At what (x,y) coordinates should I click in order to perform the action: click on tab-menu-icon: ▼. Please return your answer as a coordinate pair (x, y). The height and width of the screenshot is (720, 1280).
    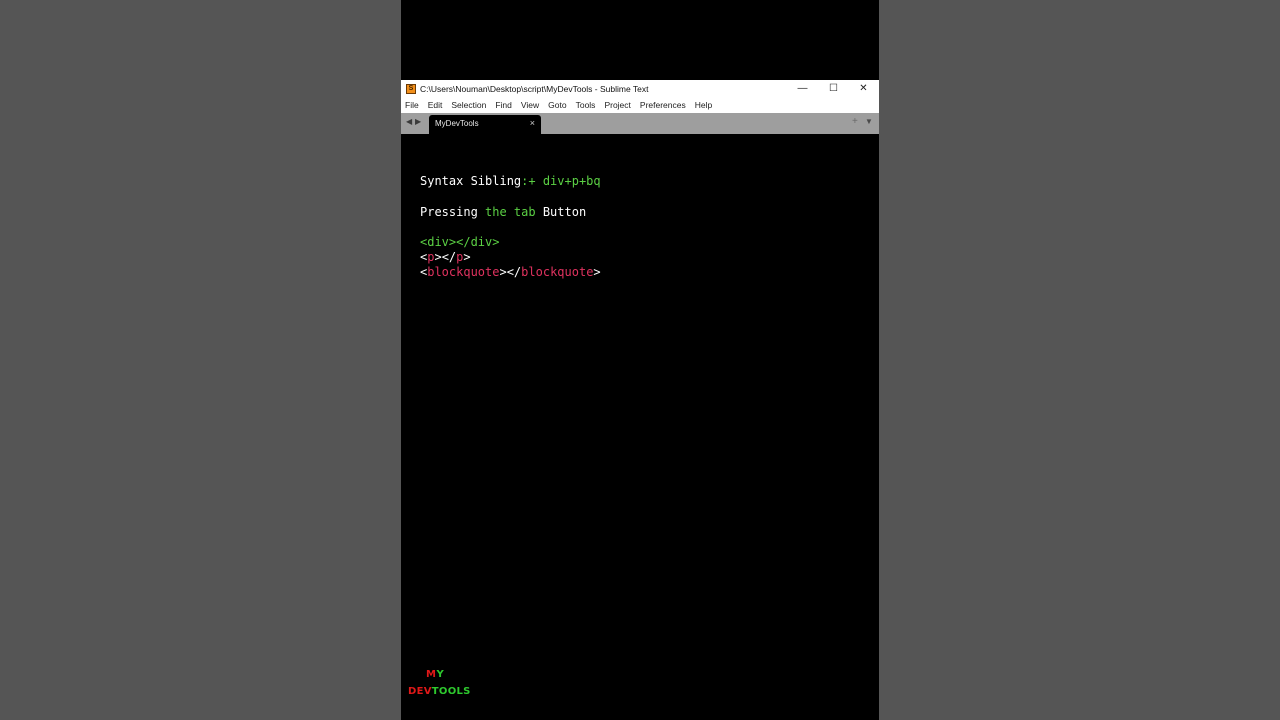
    Looking at the image, I should click on (869, 121).